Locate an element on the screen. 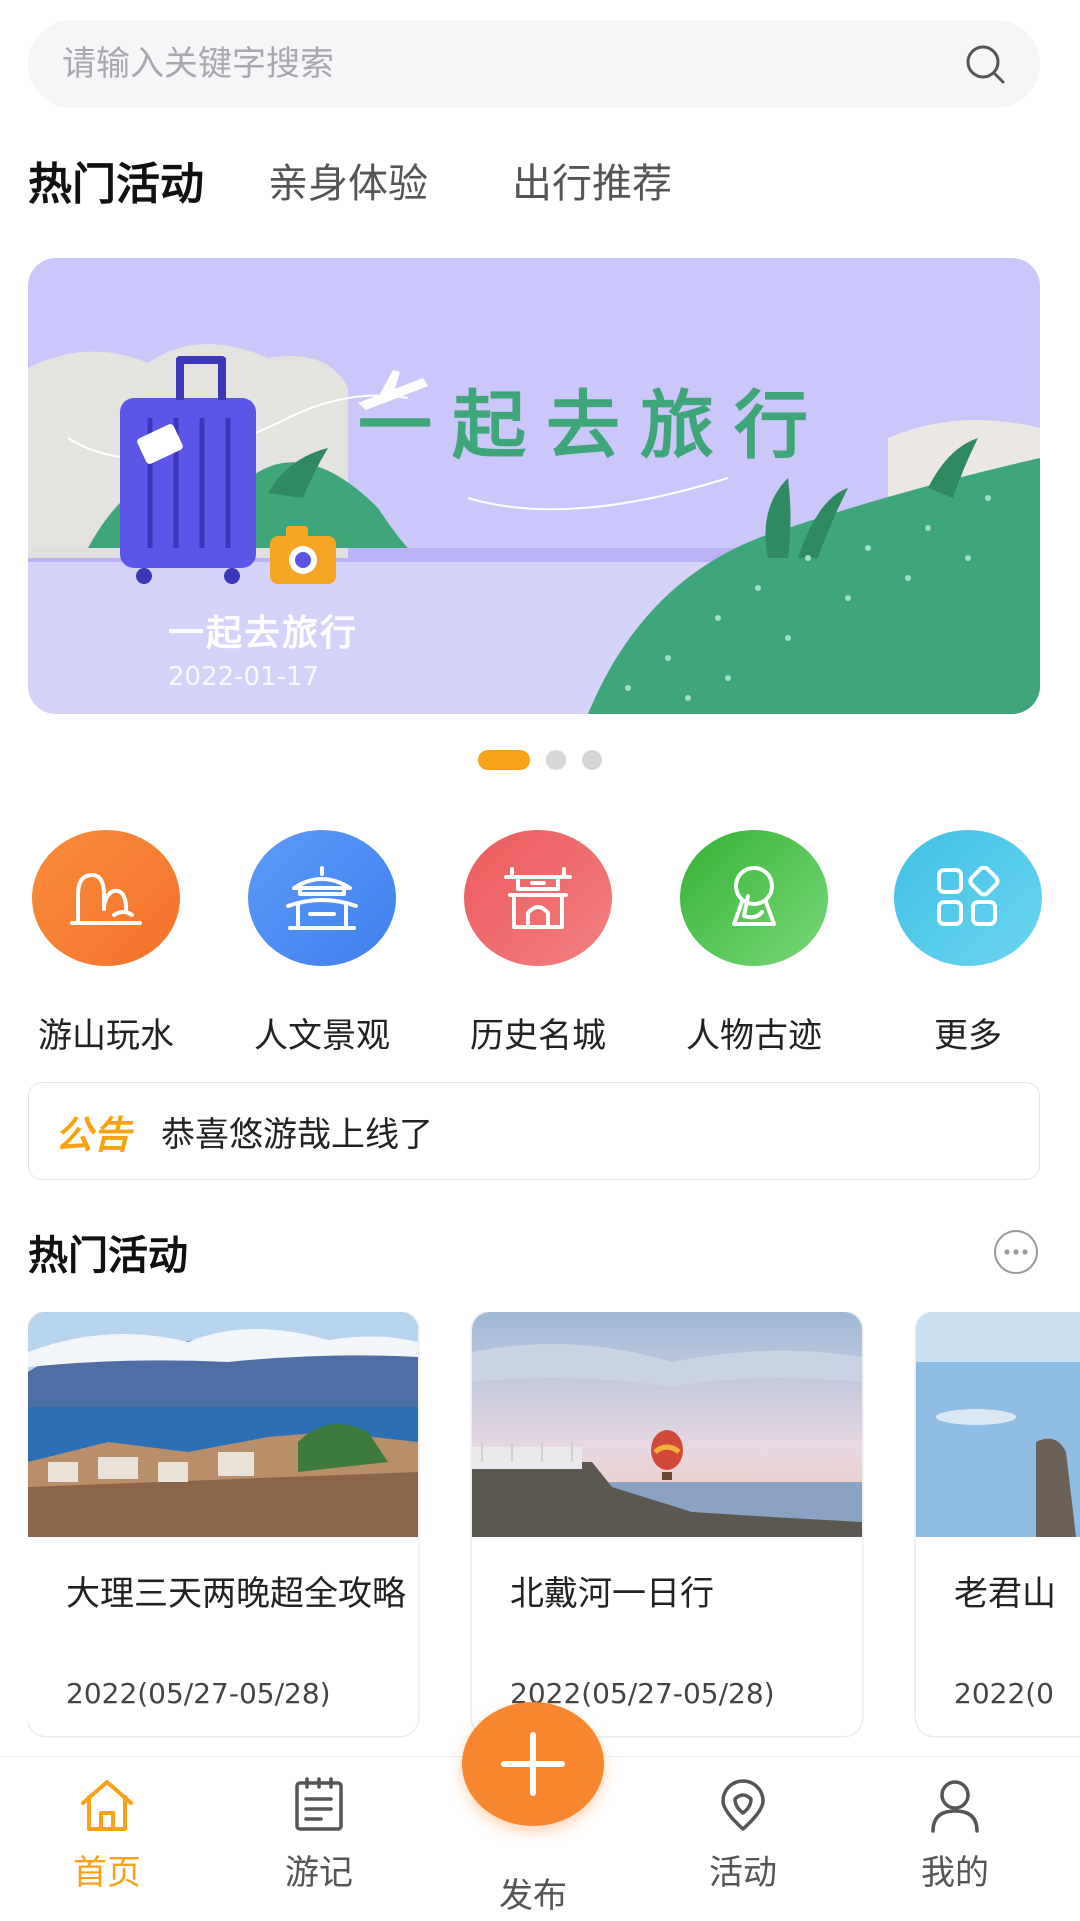 The width and height of the screenshot is (1080, 1921). tab-hot-activities: 热门活动 is located at coordinates (116, 180).